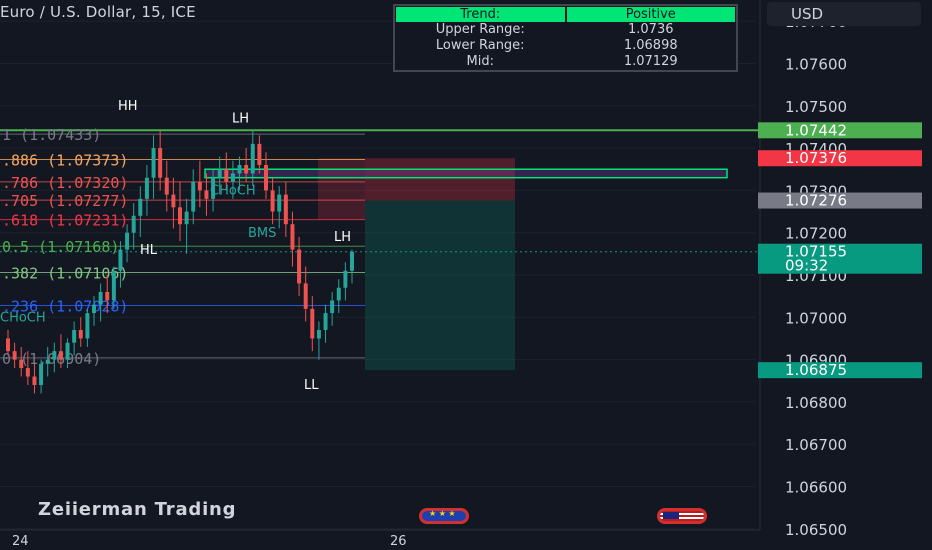 This screenshot has height=550, width=932. I want to click on time-axis: 24 26, so click(380, 539).